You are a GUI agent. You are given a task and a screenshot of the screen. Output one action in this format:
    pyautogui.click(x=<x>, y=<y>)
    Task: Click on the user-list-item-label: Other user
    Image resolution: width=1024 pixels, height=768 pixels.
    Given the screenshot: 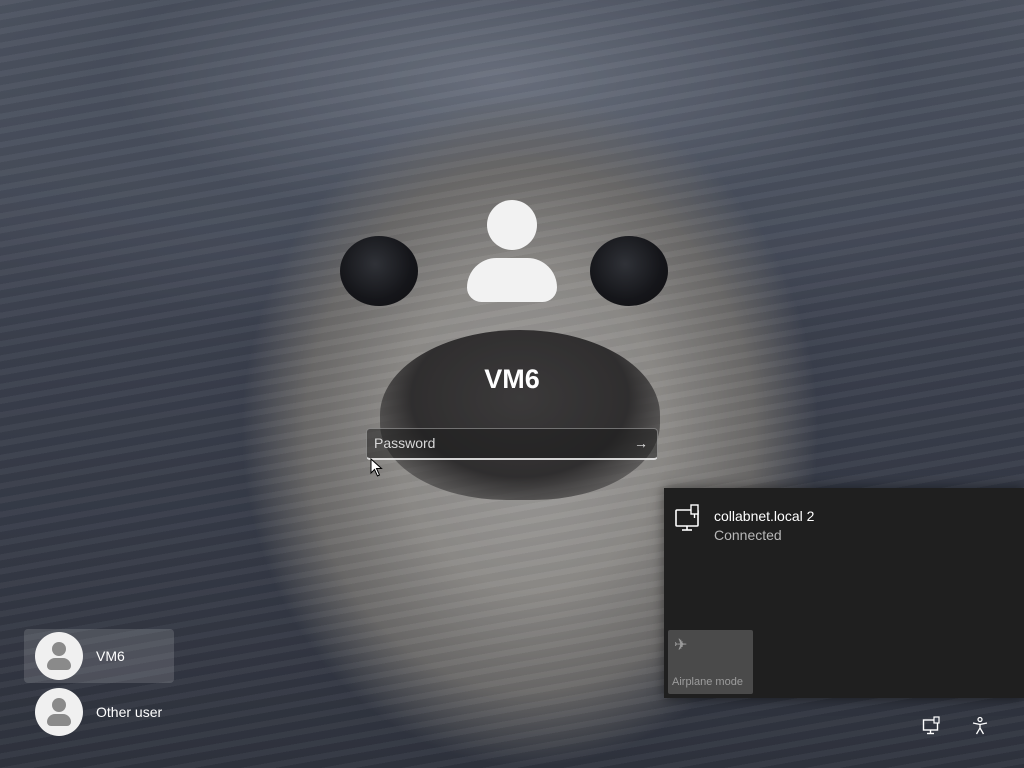 What is the action you would take?
    pyautogui.click(x=129, y=712)
    